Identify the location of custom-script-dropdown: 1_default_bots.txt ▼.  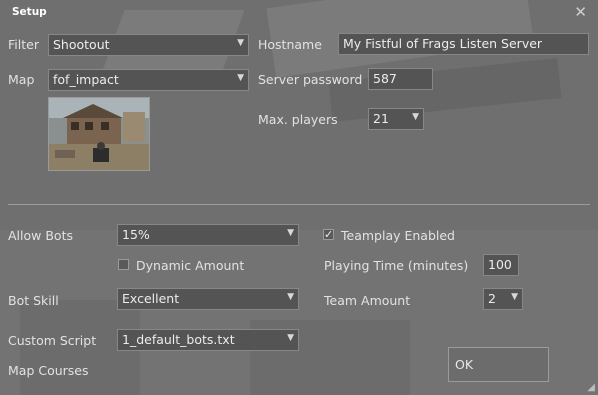
(208, 340).